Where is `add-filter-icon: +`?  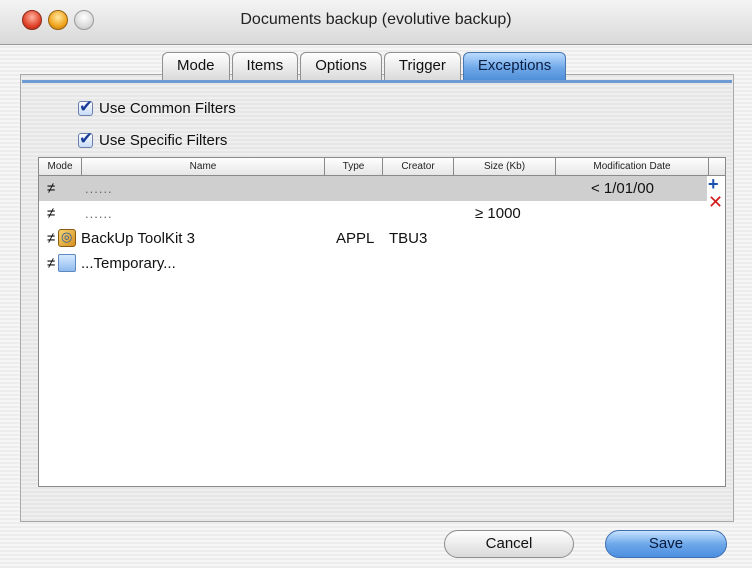
add-filter-icon: + is located at coordinates (713, 184).